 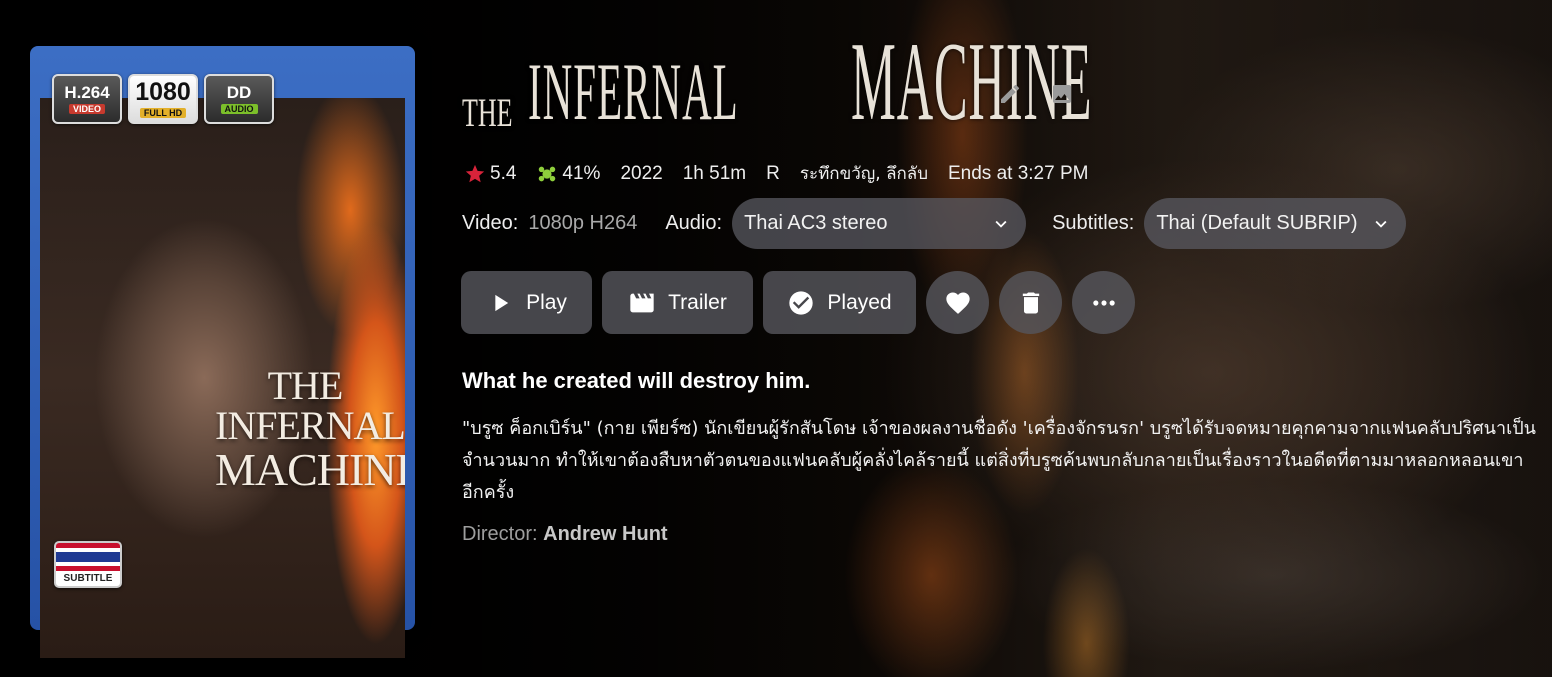 I want to click on star-icon, so click(x=475, y=173).